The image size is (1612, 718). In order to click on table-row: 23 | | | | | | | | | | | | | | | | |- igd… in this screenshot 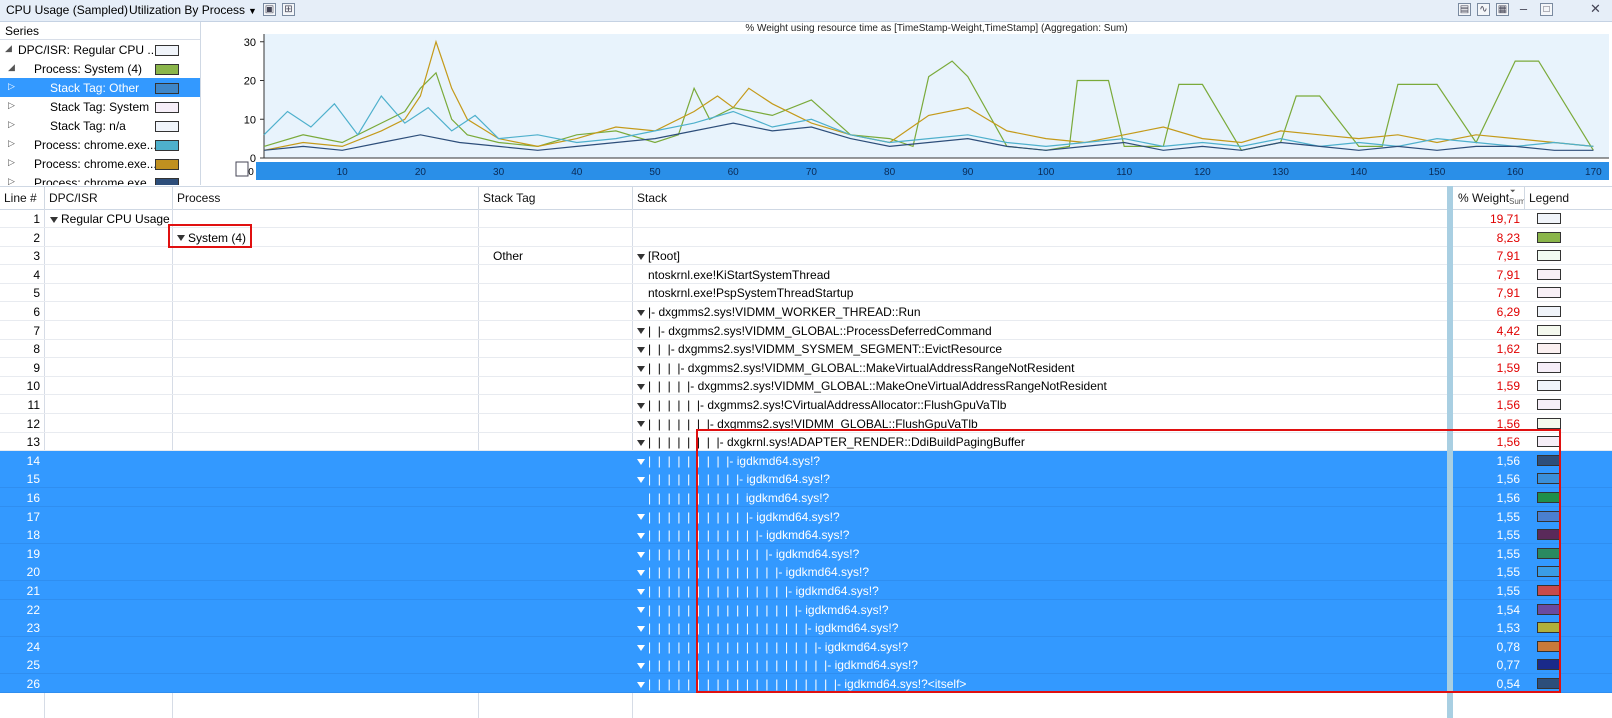, I will do `click(806, 628)`.